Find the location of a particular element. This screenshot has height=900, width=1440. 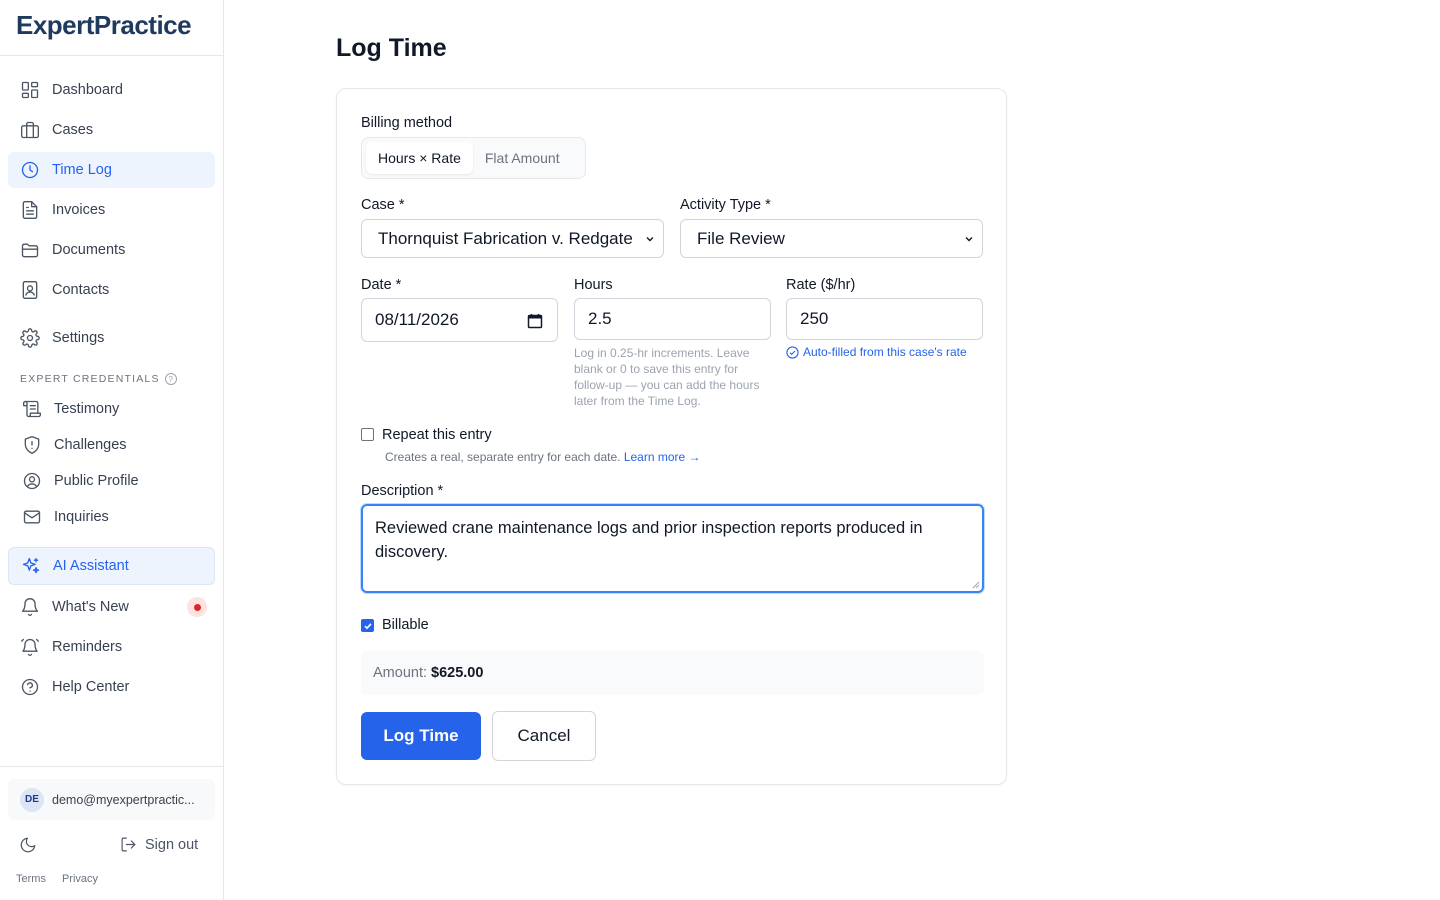

activity-type-select: File Review is located at coordinates (831, 238).